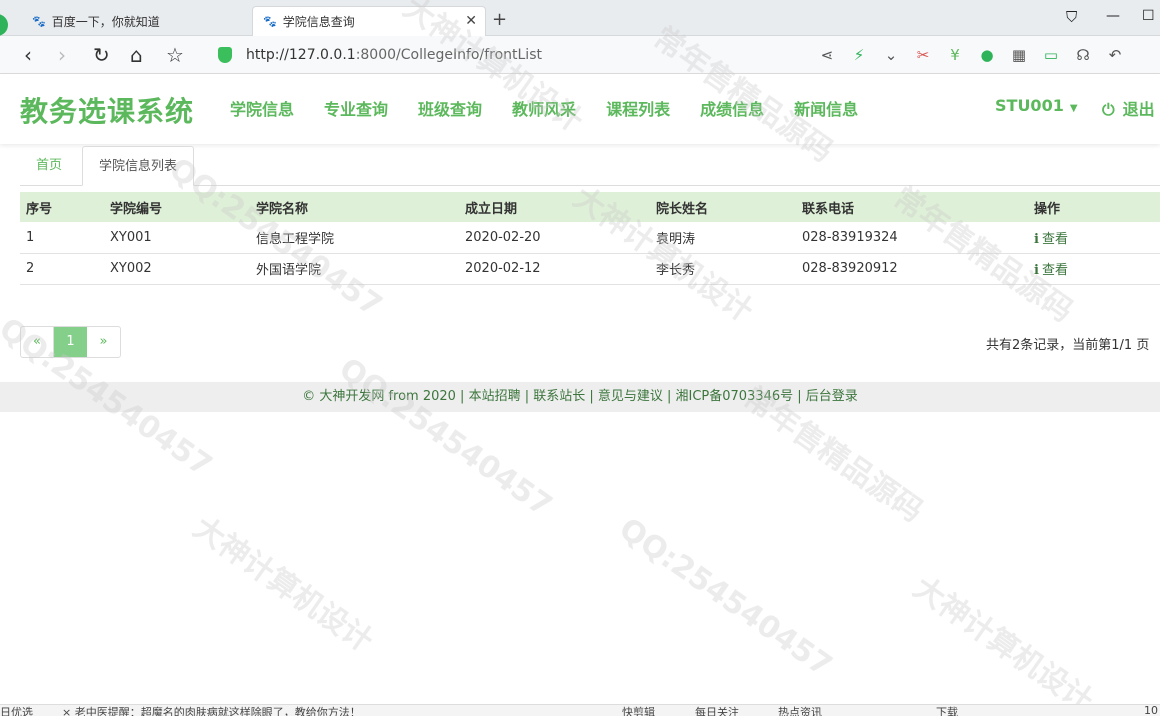  Describe the element at coordinates (175, 55) in the screenshot. I see `star-icon: ☆` at that location.